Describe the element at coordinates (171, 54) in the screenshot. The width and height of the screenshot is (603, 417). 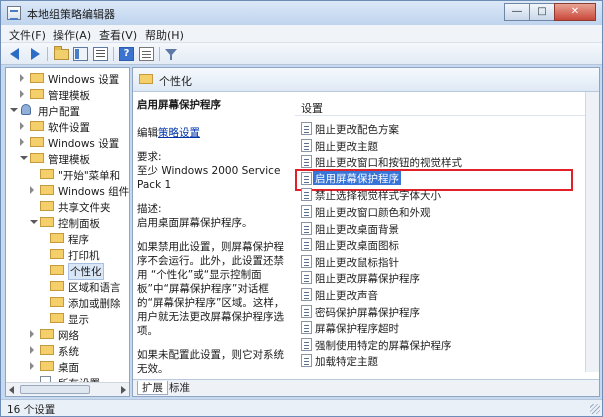
I see `filter-icon` at that location.